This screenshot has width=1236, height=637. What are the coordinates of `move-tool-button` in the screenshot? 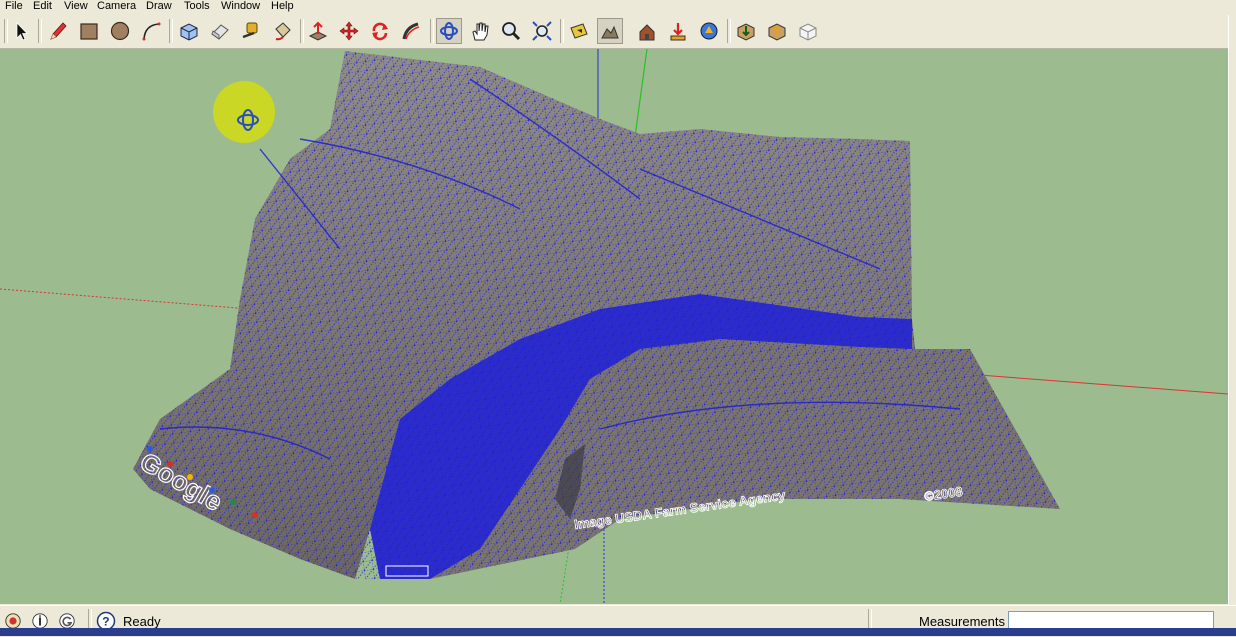 It's located at (349, 31).